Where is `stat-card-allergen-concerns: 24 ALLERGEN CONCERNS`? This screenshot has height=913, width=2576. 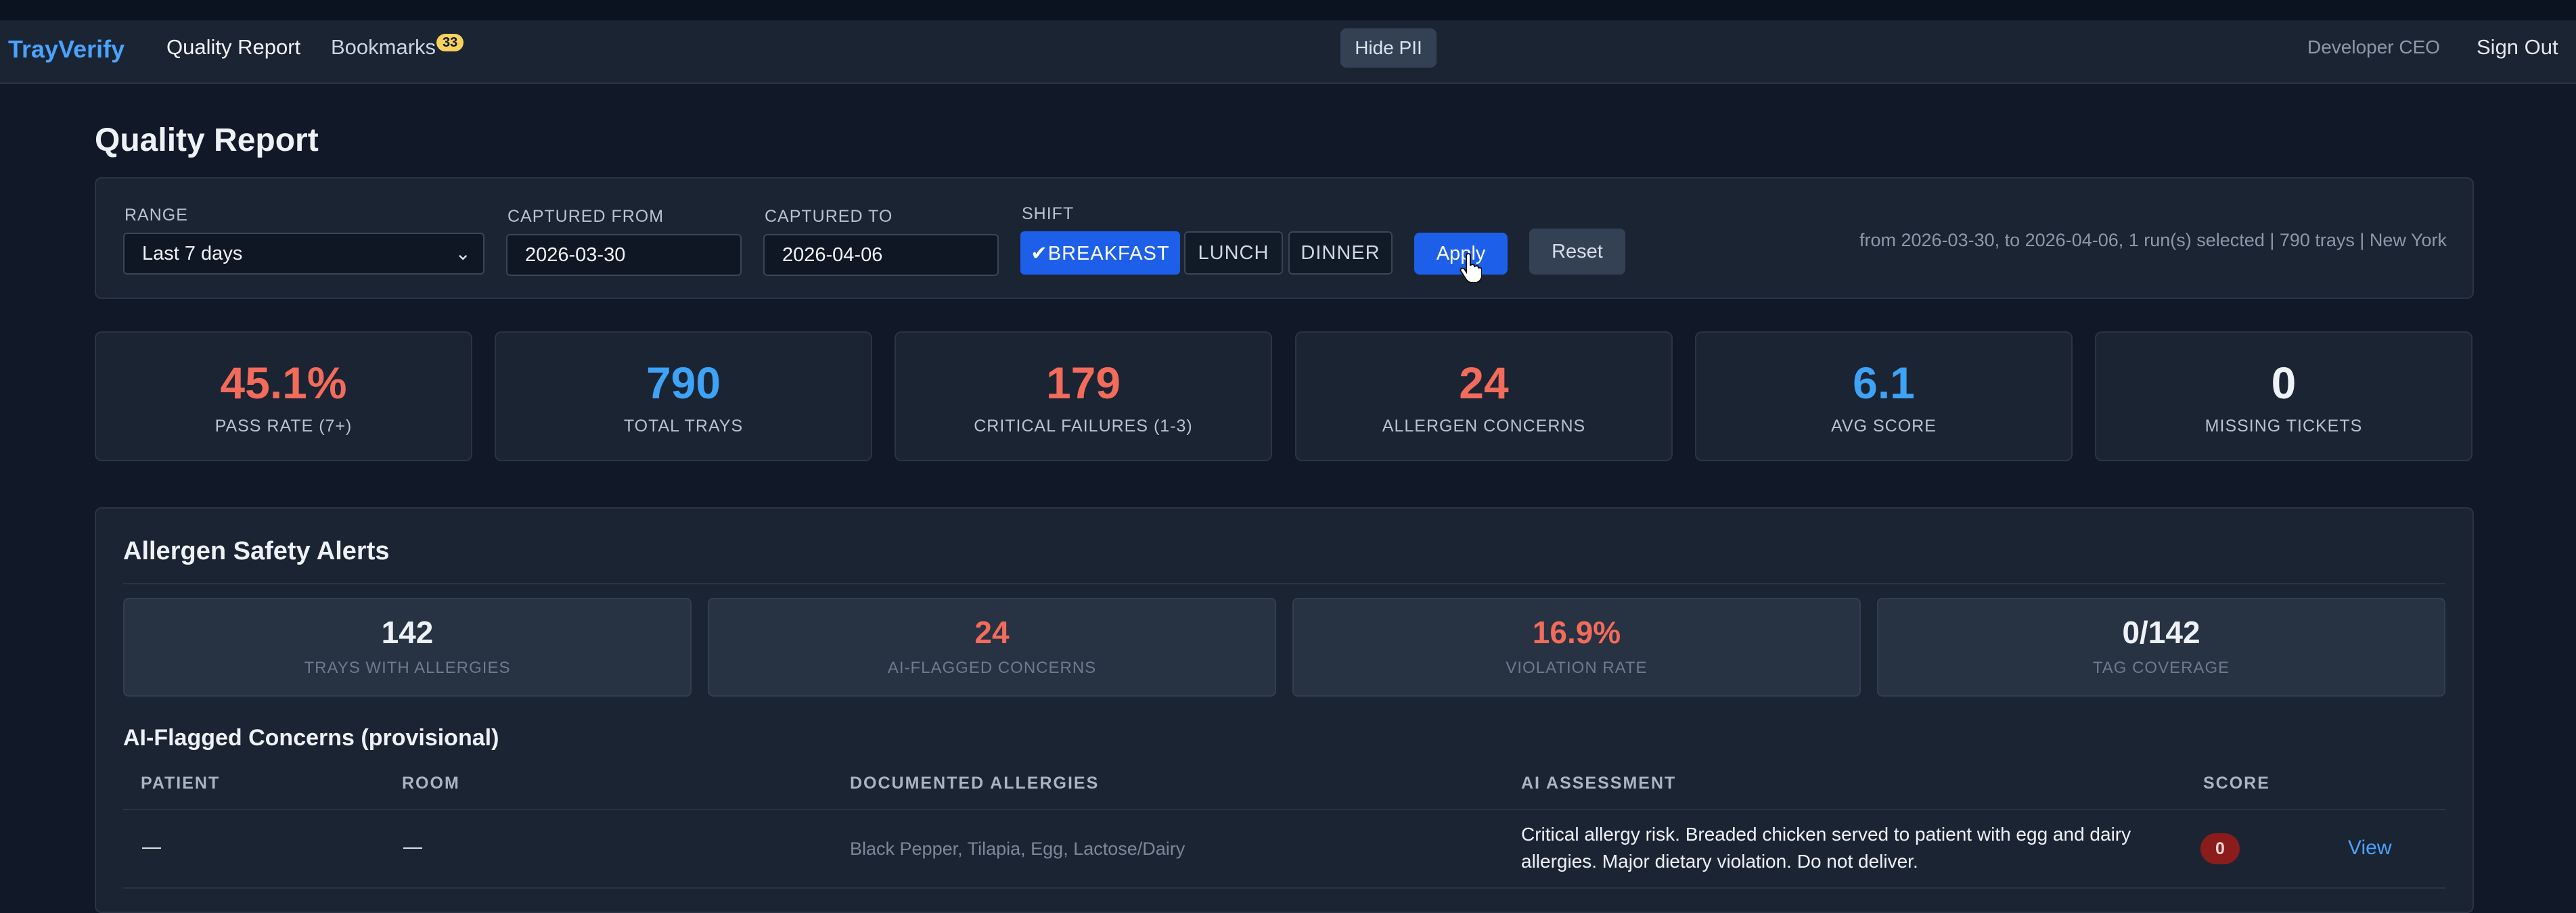
stat-card-allergen-concerns: 24 ALLERGEN CONCERNS is located at coordinates (1484, 396).